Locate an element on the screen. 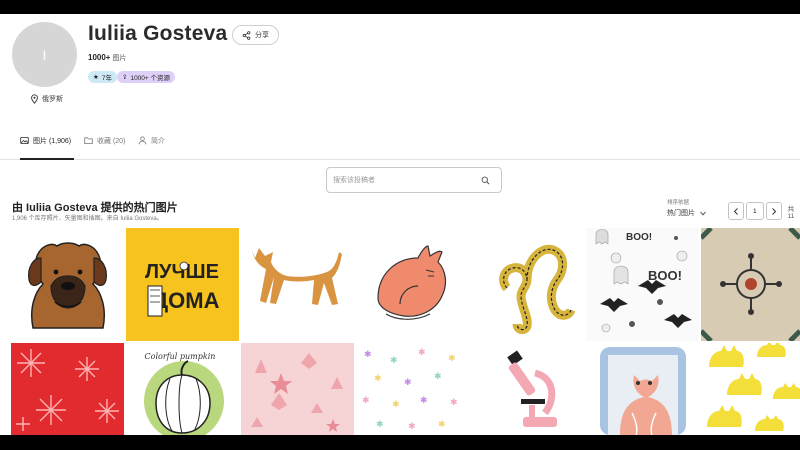 This screenshot has width=800, height=450. location-label: 俄罗斯 is located at coordinates (52, 99).